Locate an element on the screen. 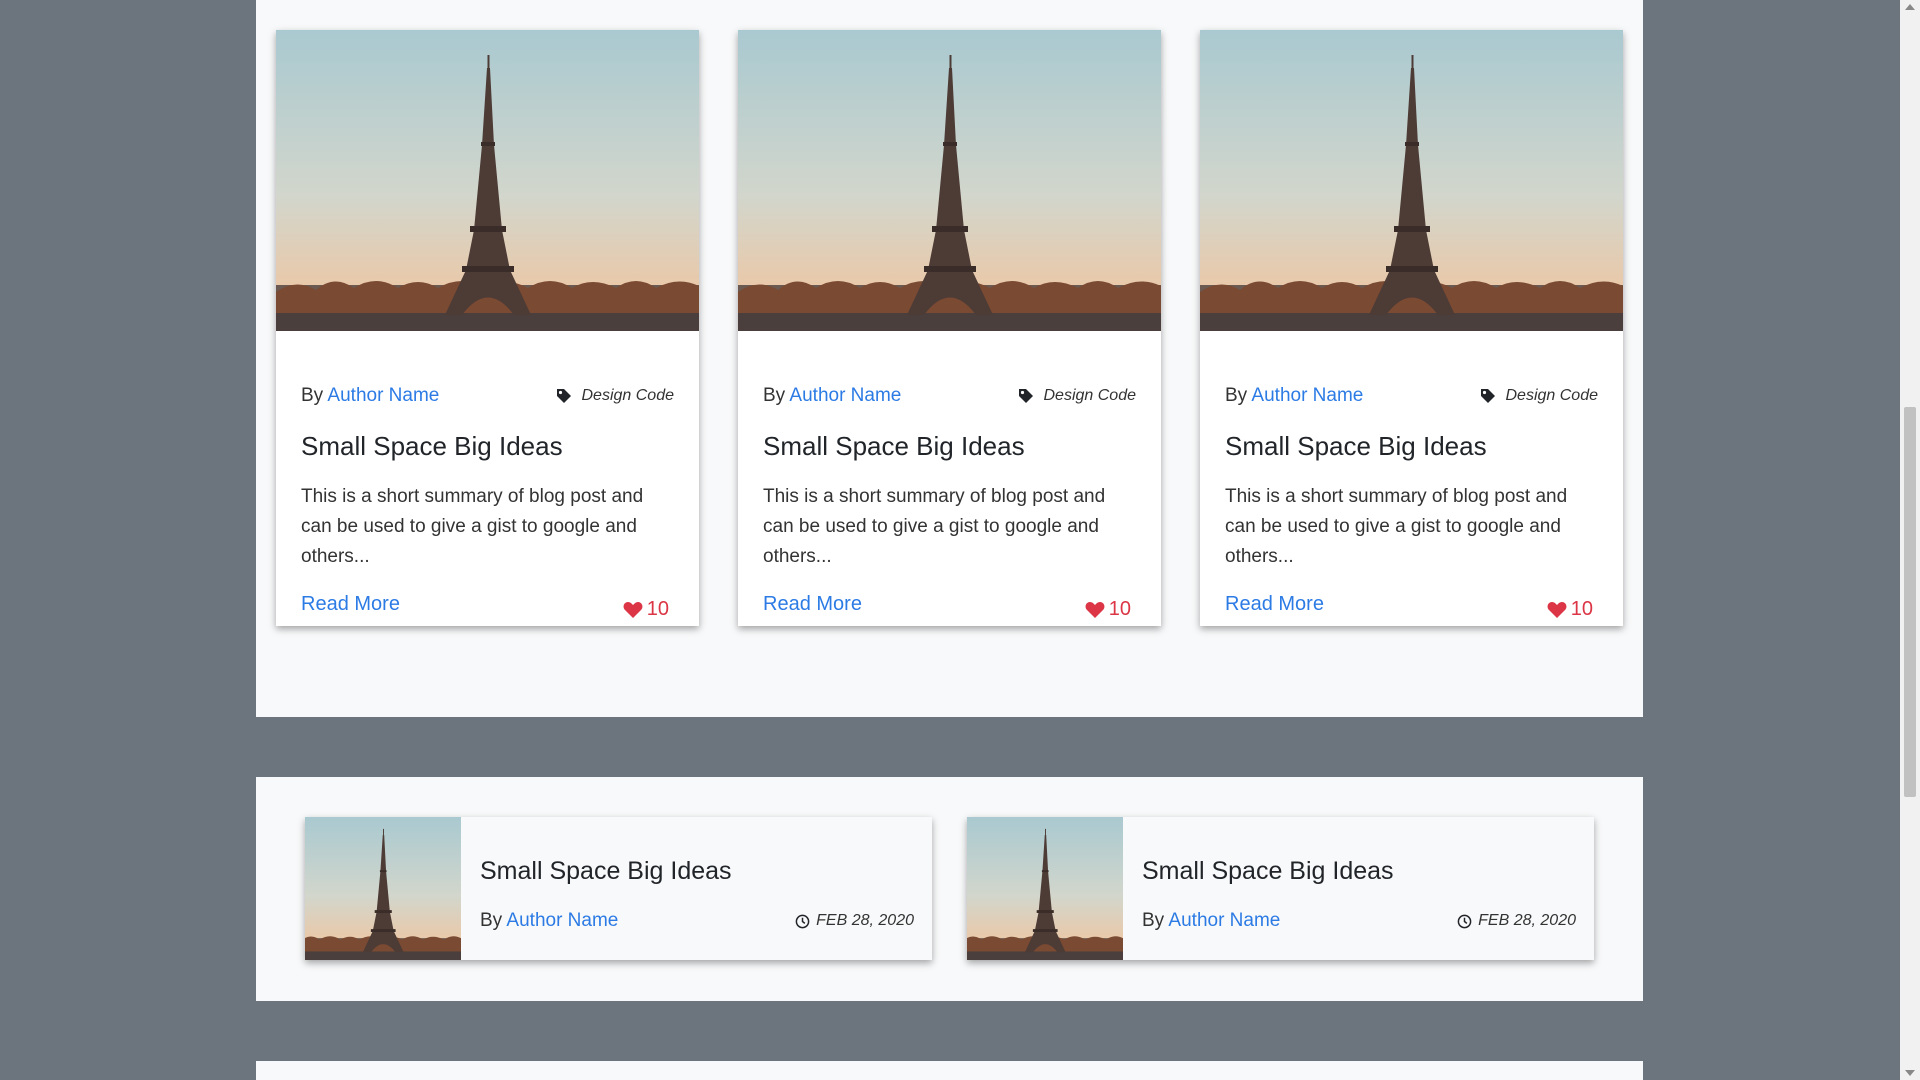  vertical-scrollbar is located at coordinates (1910, 540).